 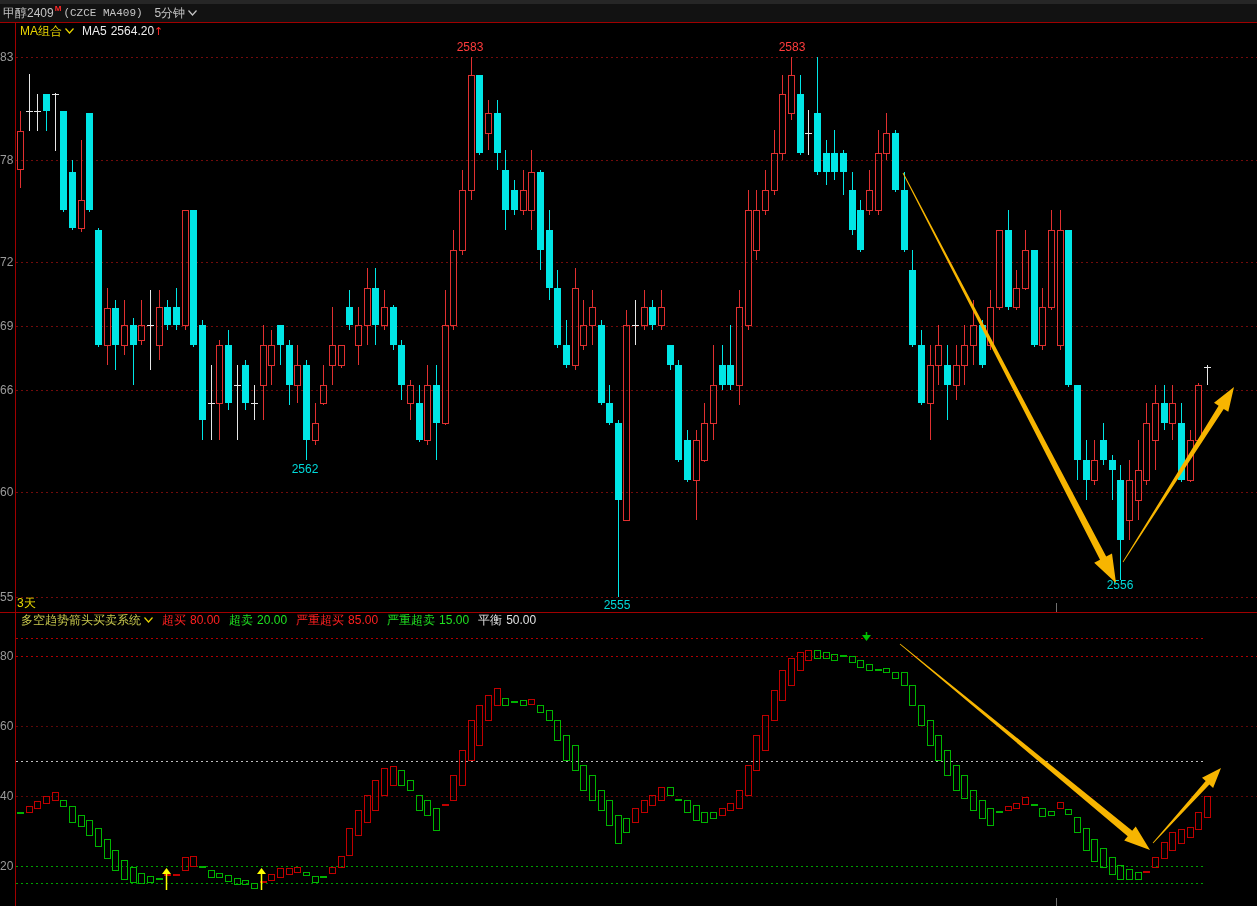 I want to click on y-axis-label: 69, so click(x=7, y=326).